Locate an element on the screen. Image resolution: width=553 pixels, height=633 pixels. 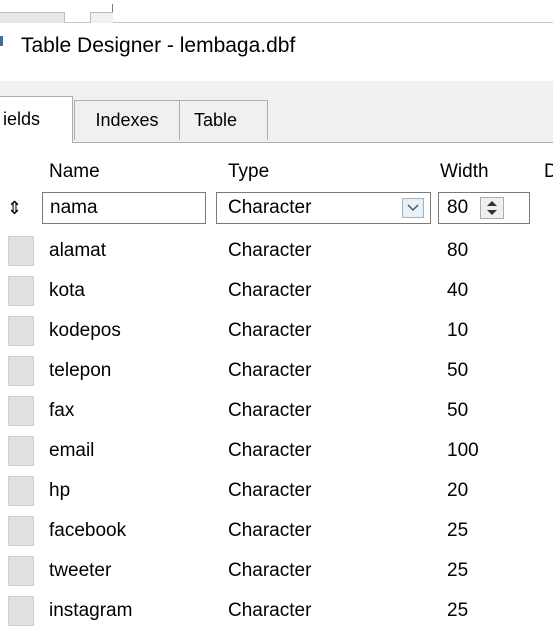
table-row: instagram Character 25 is located at coordinates (276, 612).